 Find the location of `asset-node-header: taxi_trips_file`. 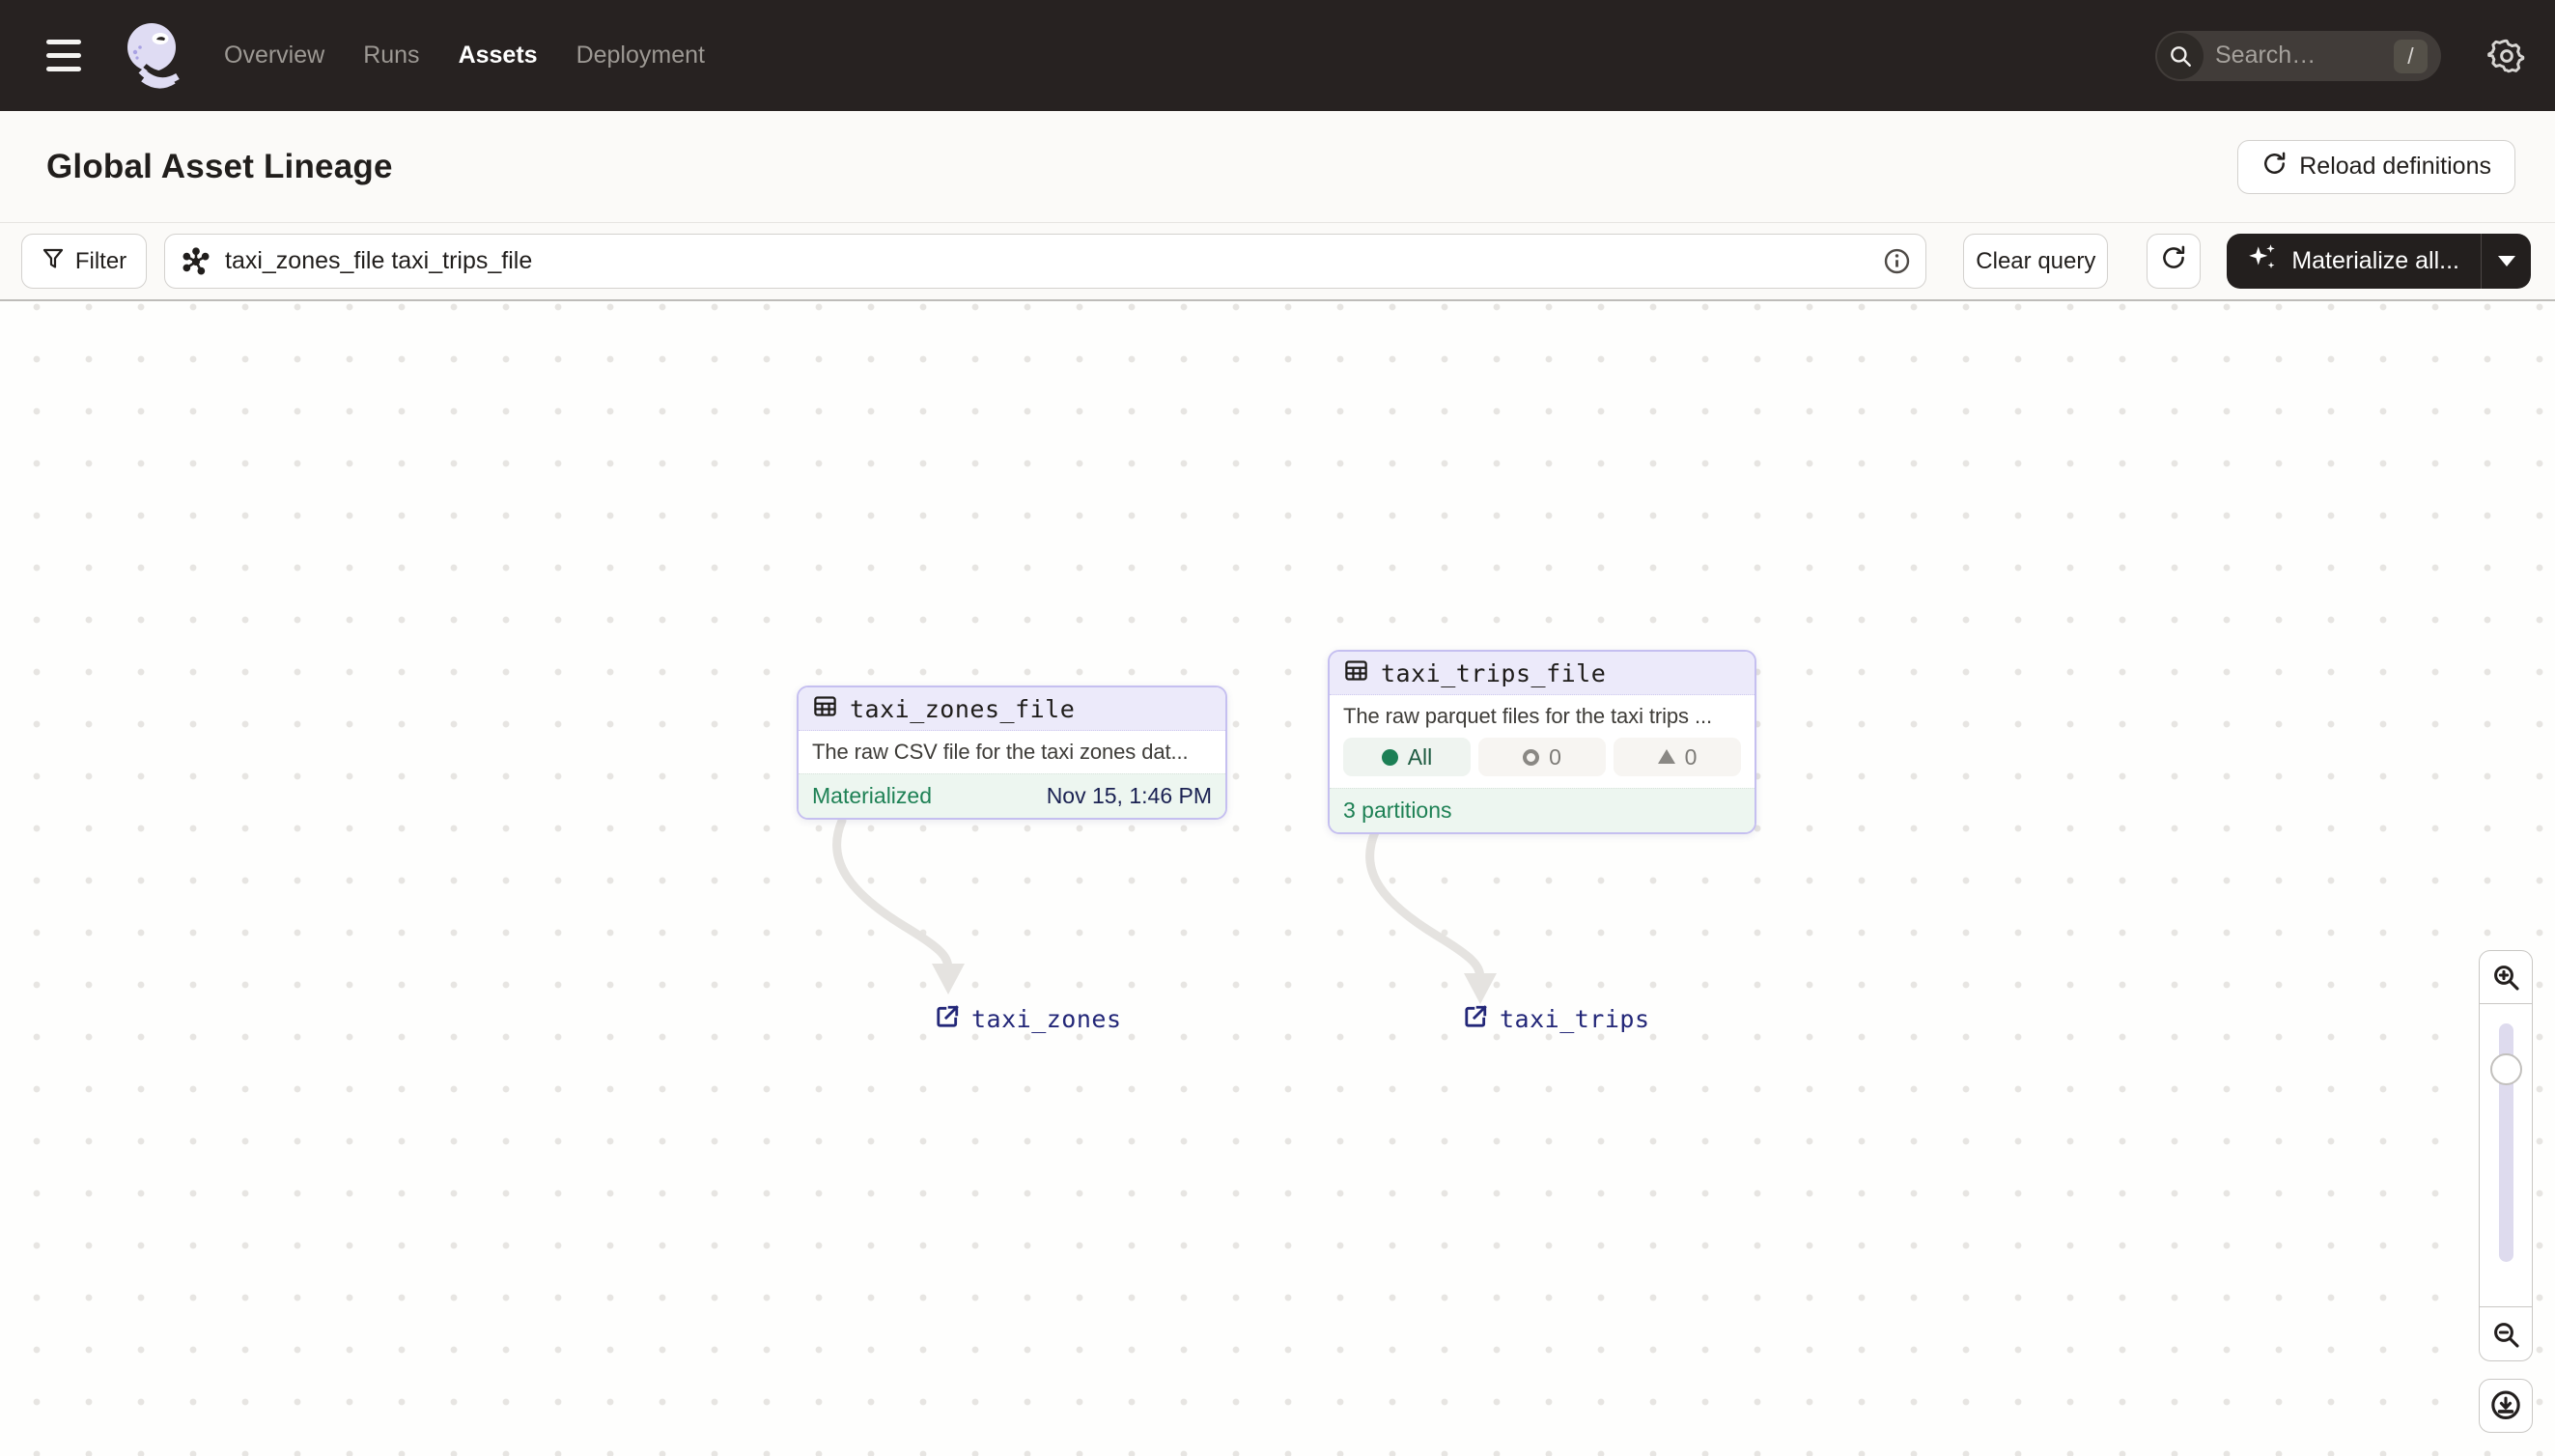

asset-node-header: taxi_trips_file is located at coordinates (1542, 673).